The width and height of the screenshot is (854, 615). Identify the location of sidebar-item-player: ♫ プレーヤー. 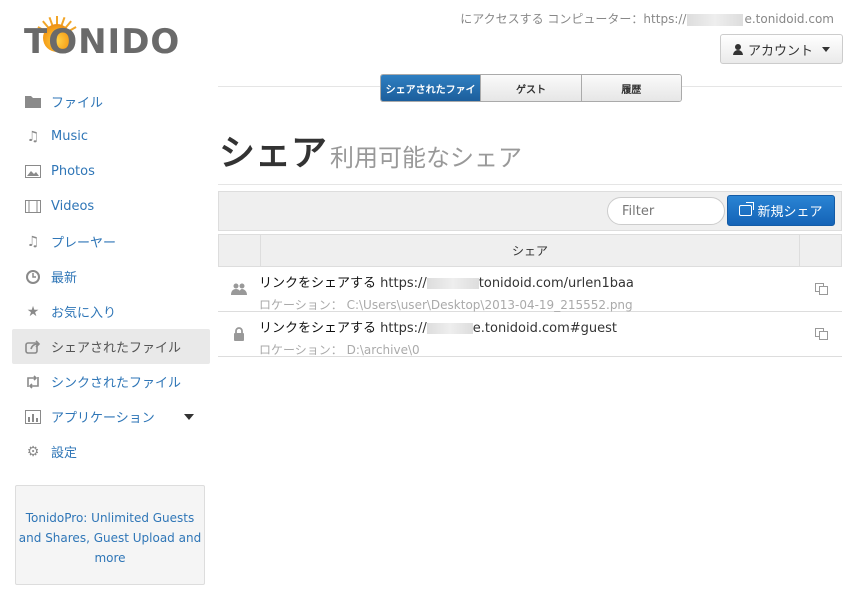
(111, 241).